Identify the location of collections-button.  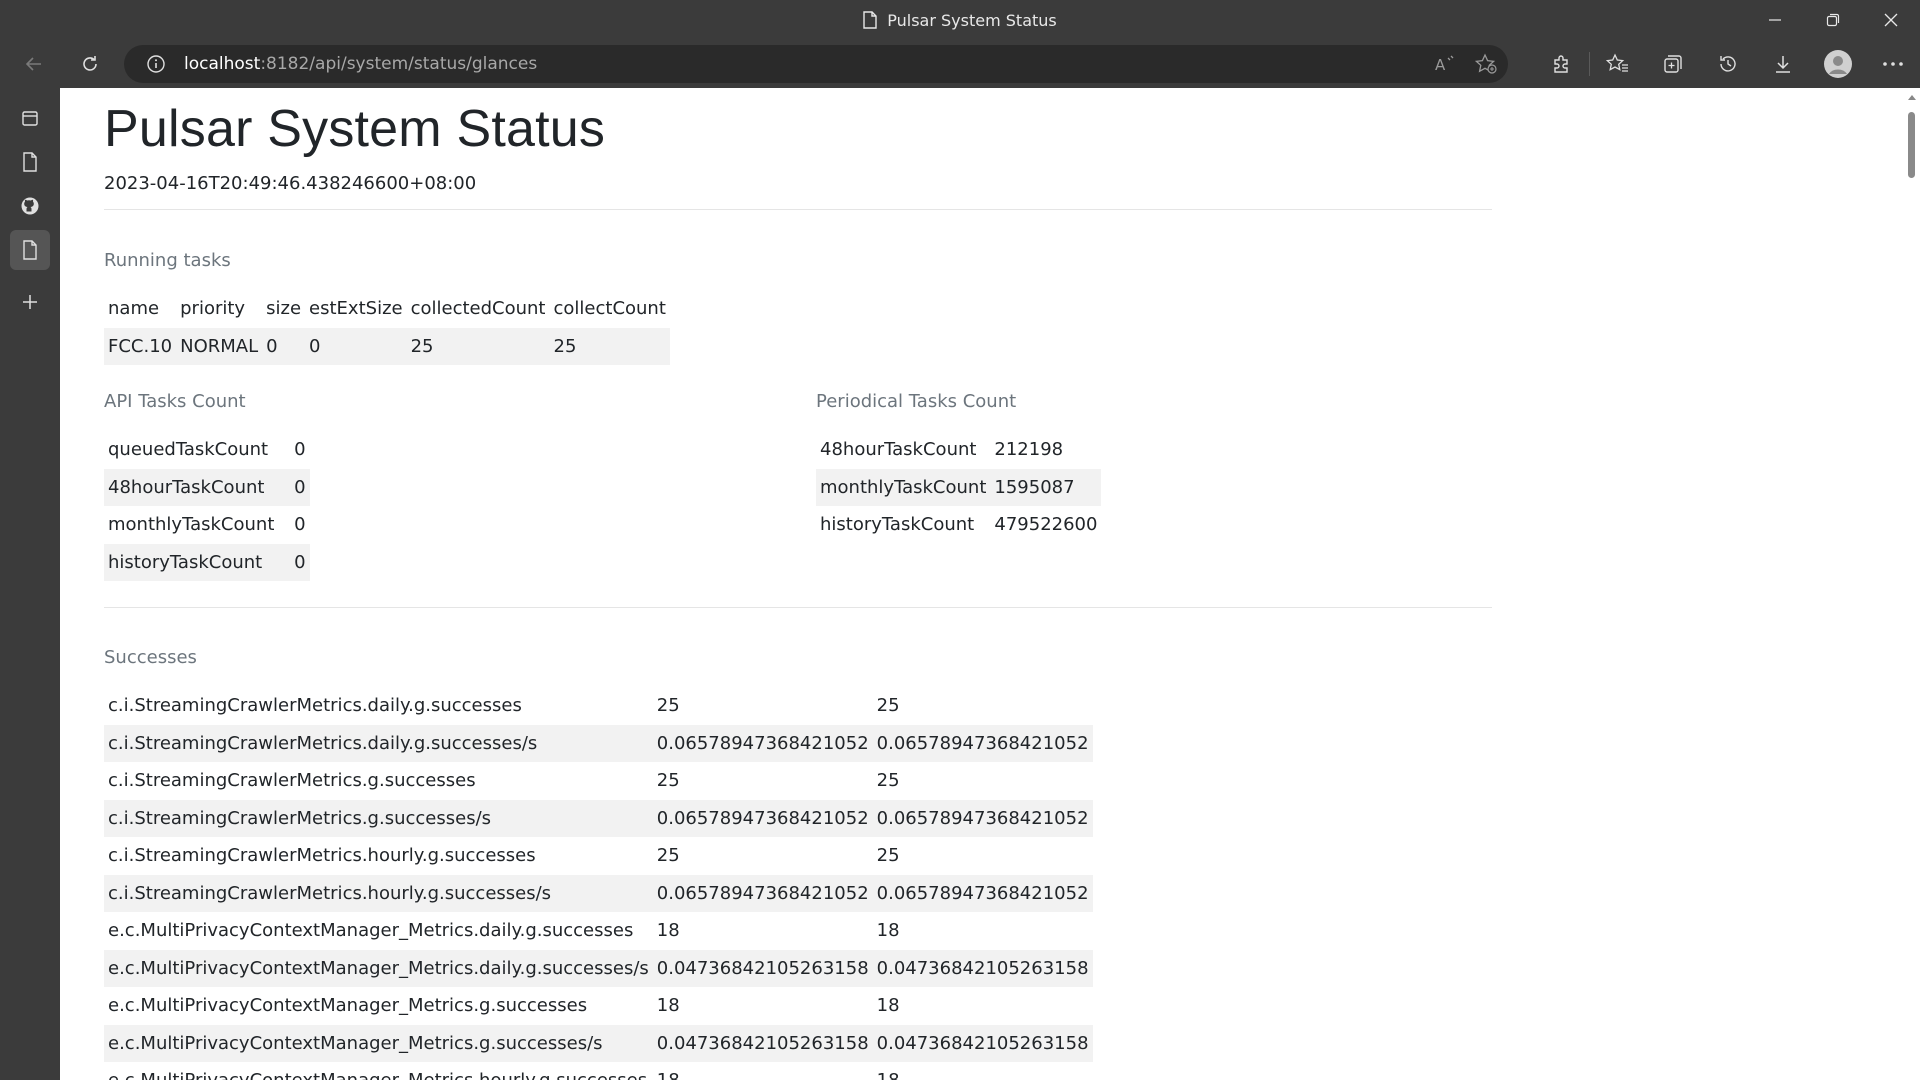
(1672, 64).